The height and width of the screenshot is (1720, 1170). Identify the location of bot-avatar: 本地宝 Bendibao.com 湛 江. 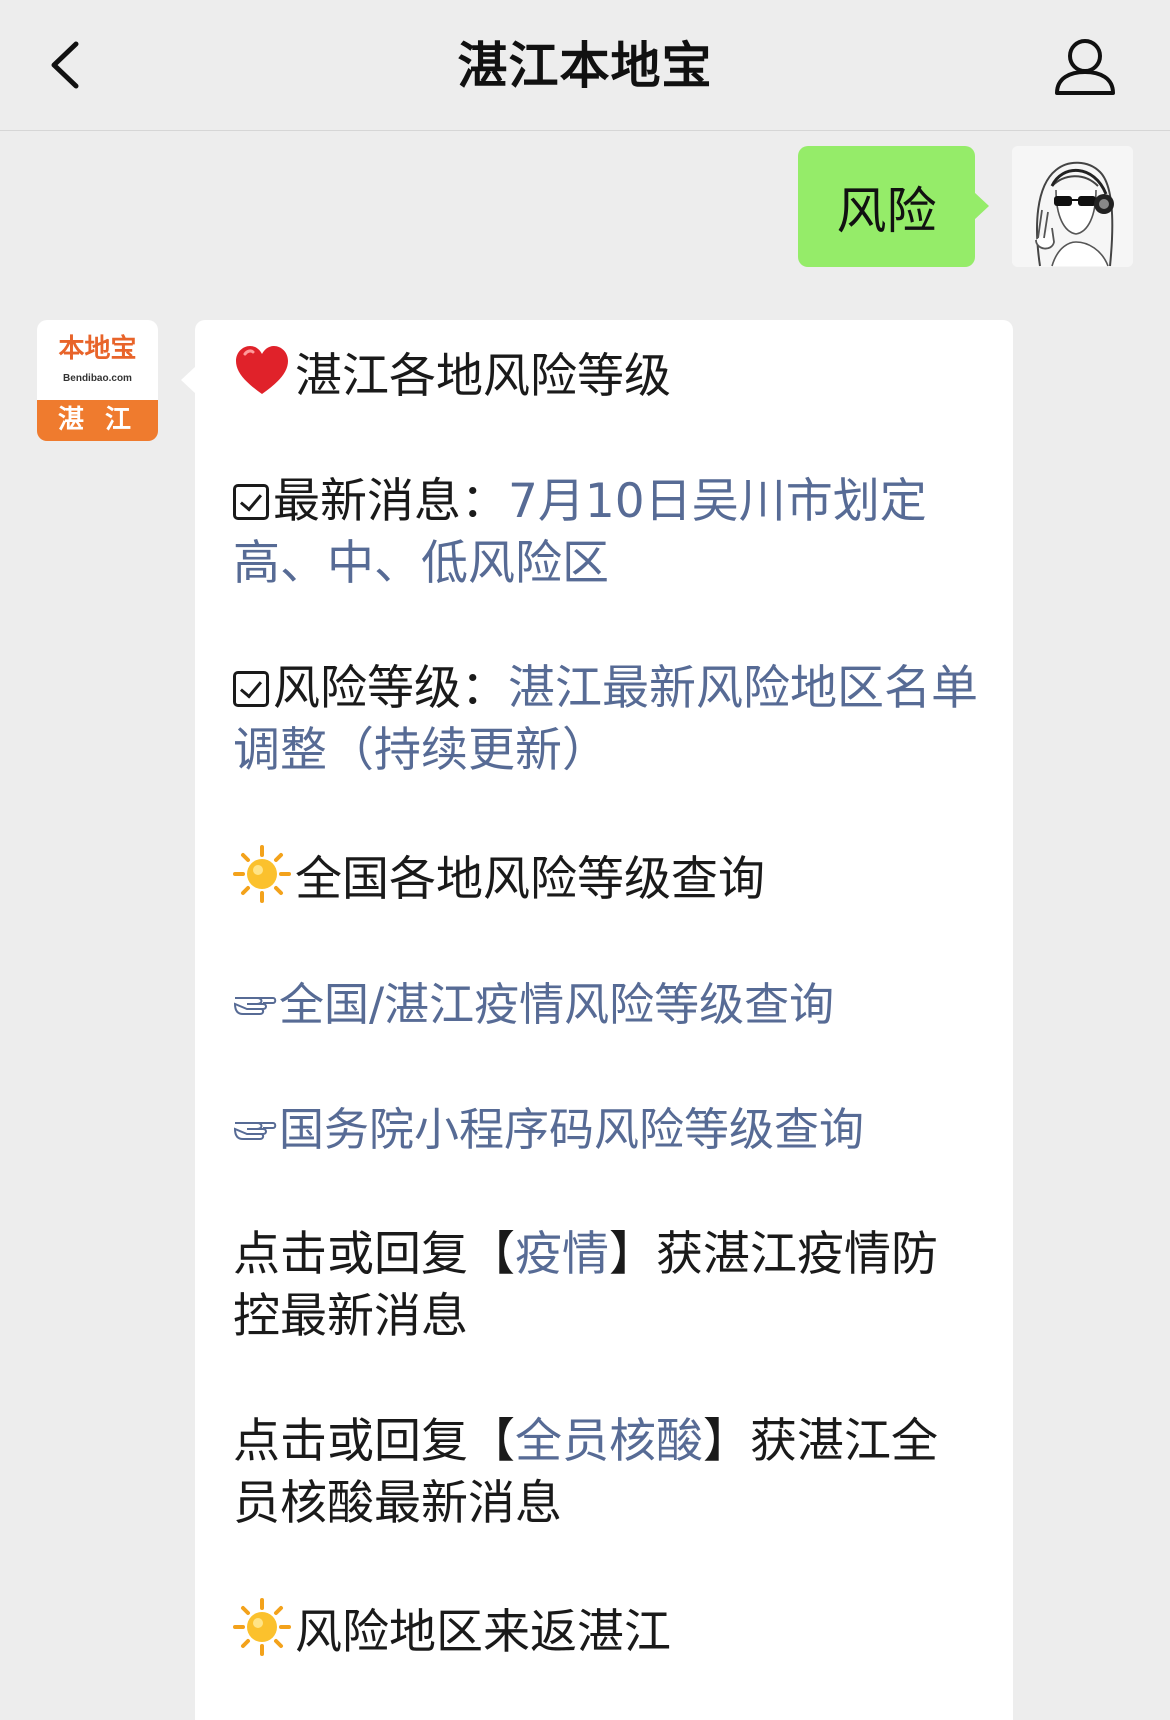
(97, 380).